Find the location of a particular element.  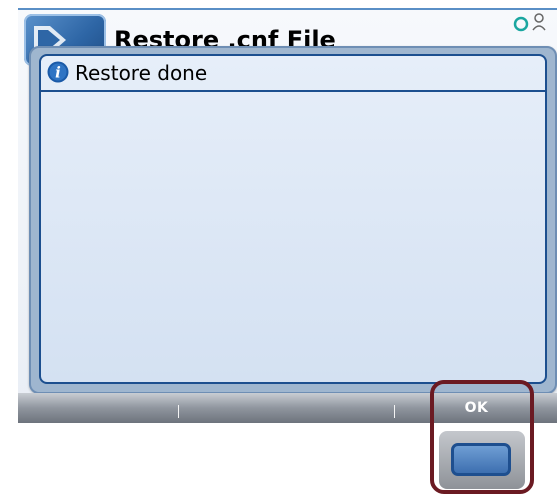

softkey-bar: OK is located at coordinates (287, 408).